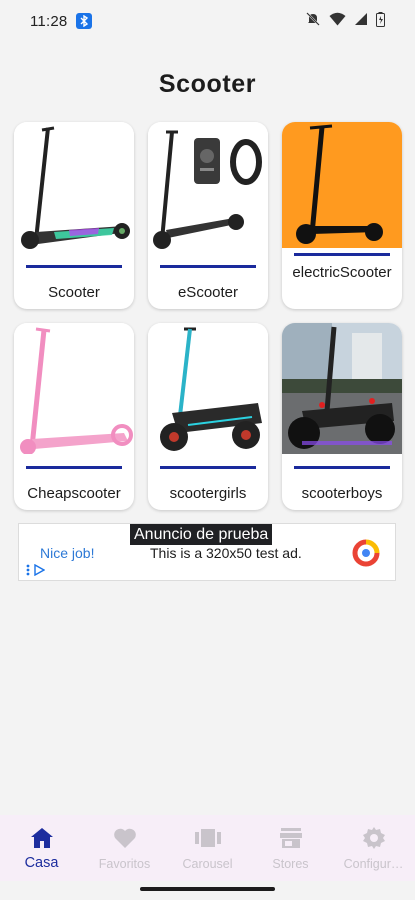 This screenshot has width=415, height=900. Describe the element at coordinates (28, 570) in the screenshot. I see `more-dots-icon` at that location.